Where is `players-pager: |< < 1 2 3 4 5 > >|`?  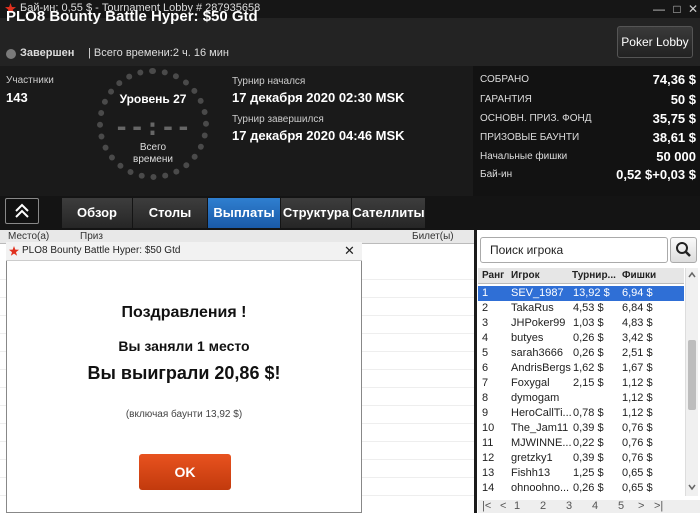
players-pager: |< < 1 2 3 4 5 > >| is located at coordinates (589, 506).